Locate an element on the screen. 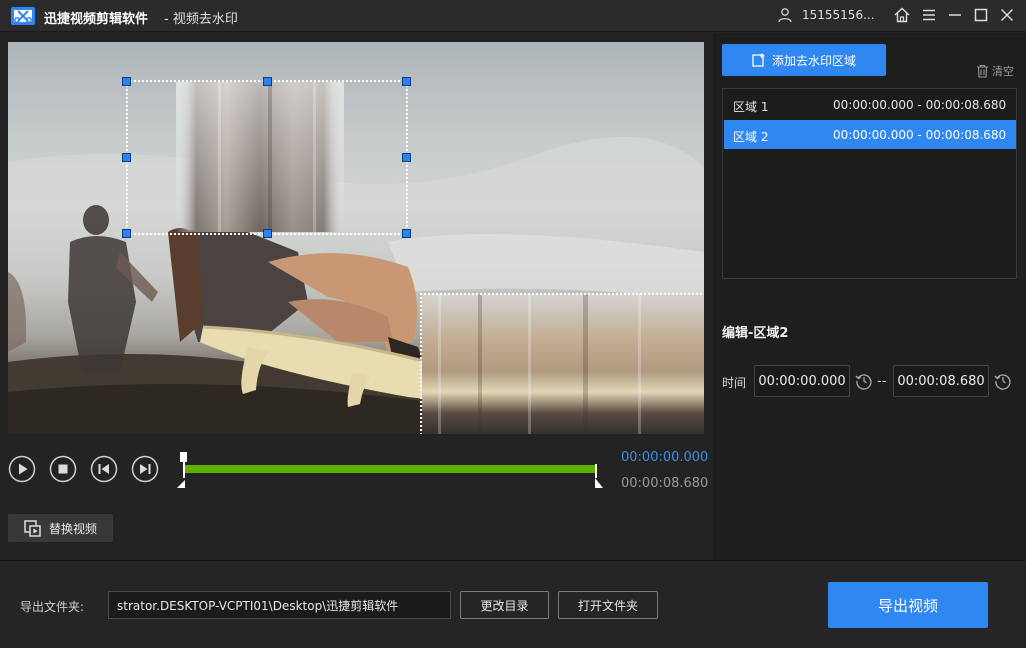  reset-start-time-icon is located at coordinates (864, 381).